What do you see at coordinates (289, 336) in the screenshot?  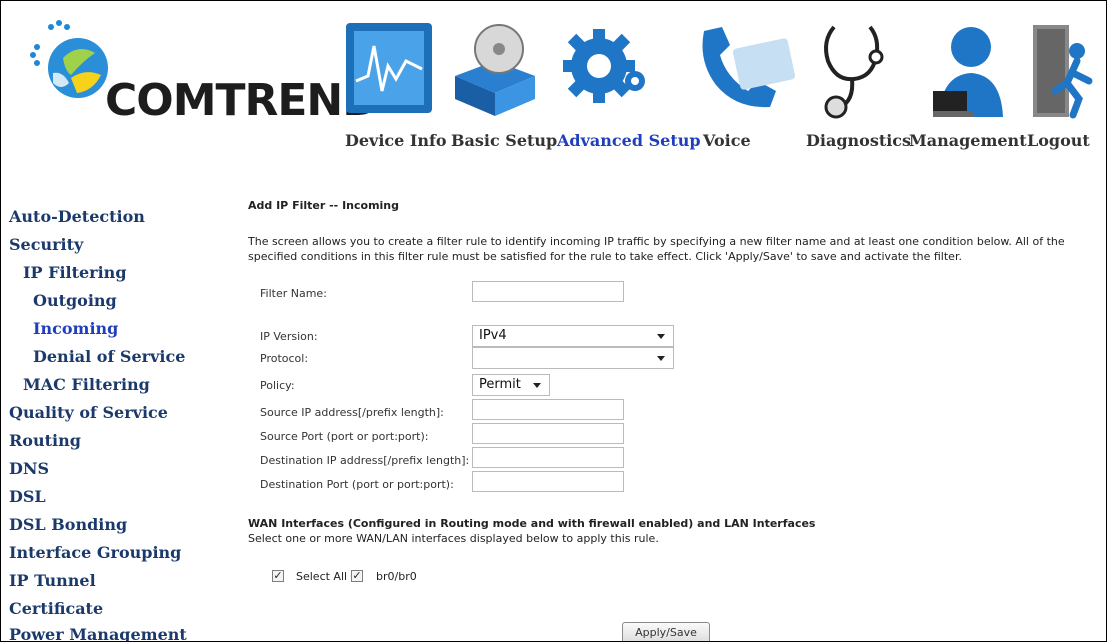 I see `ip-version-label: IP Version:` at bounding box center [289, 336].